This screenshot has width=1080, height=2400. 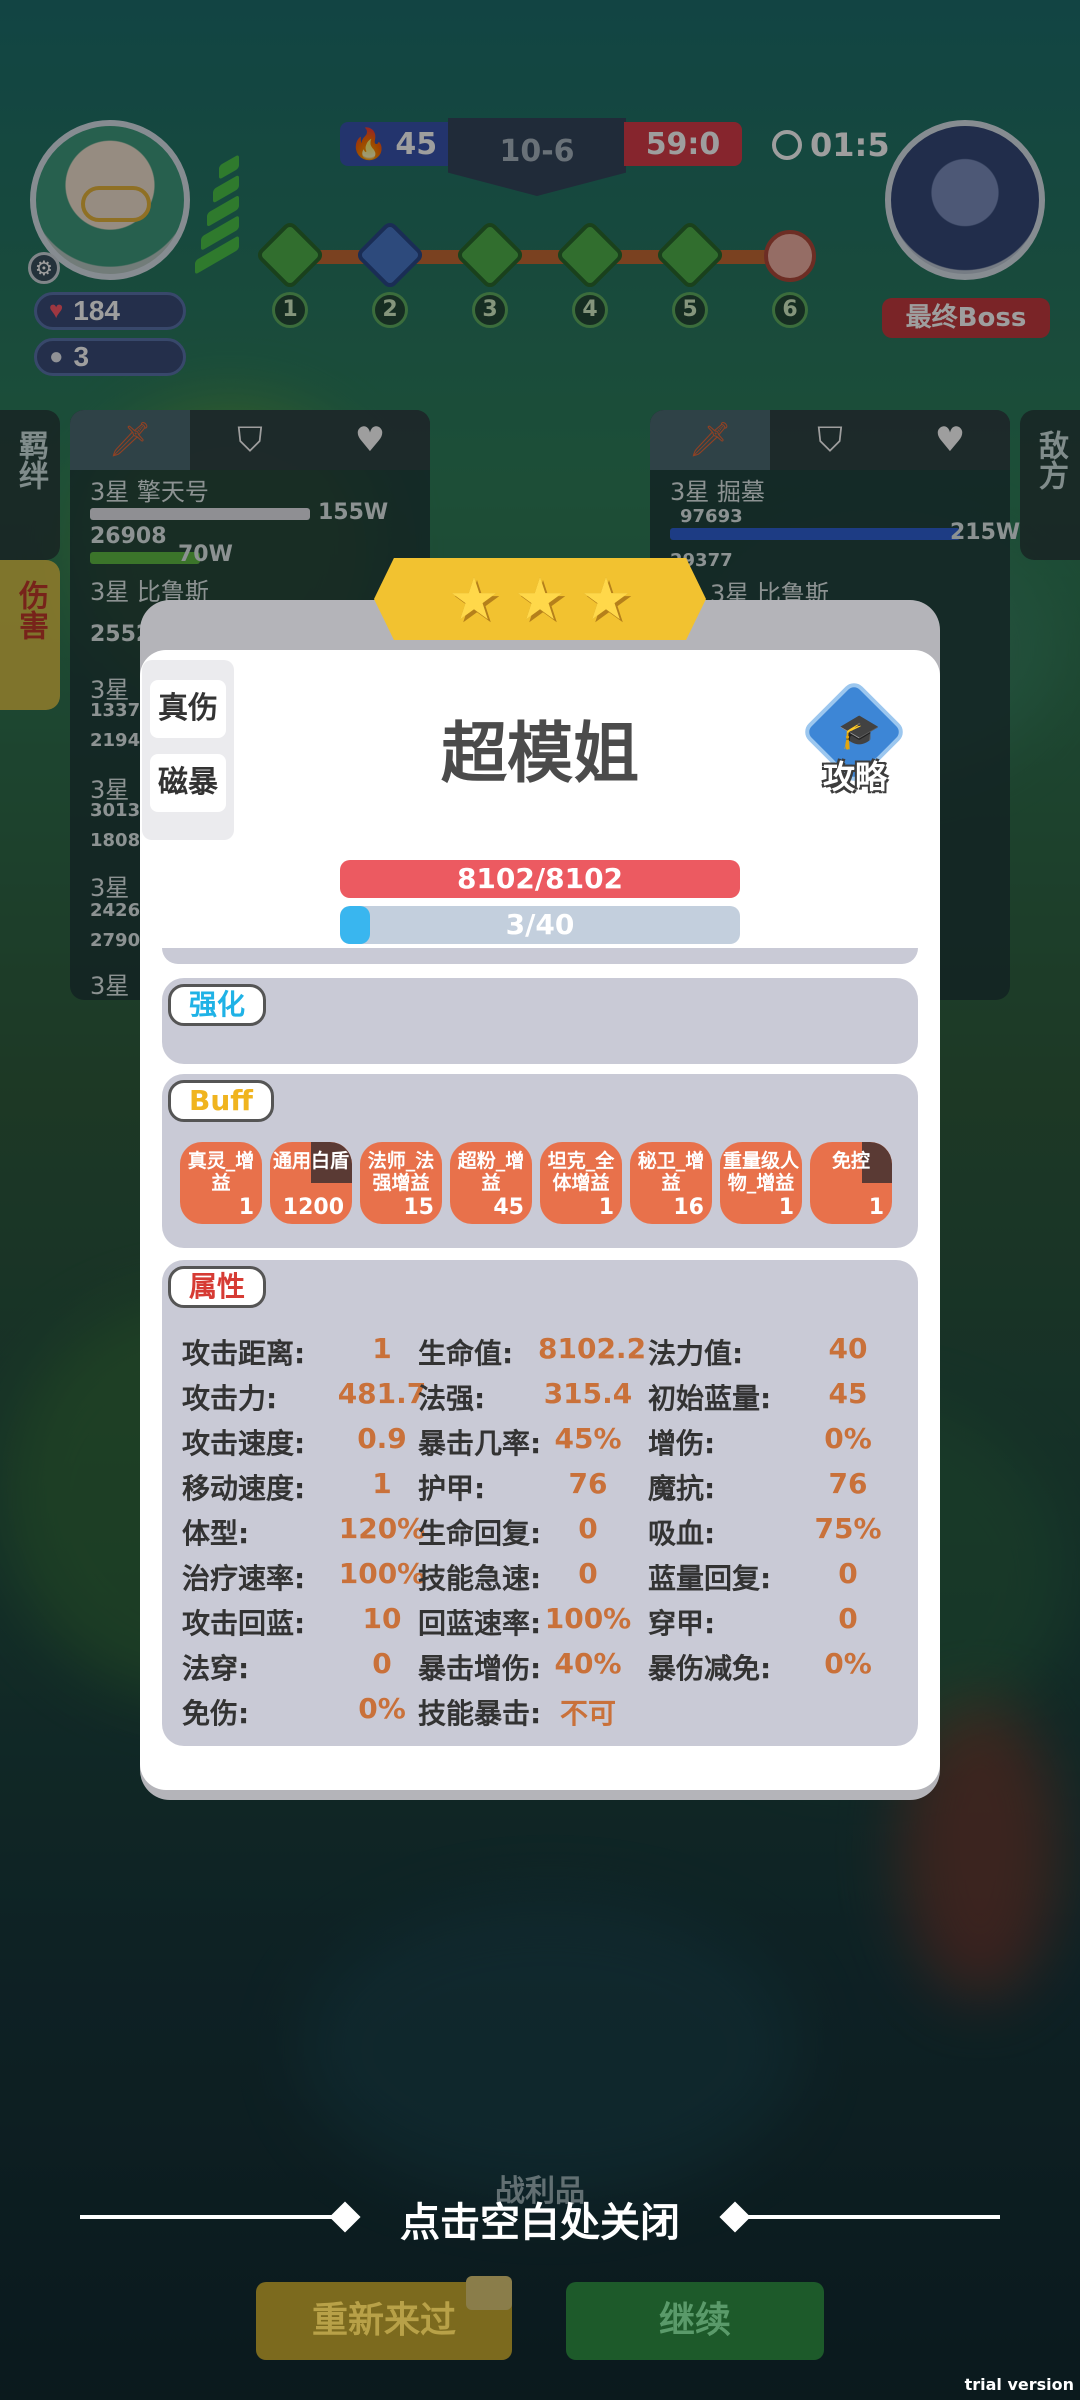 I want to click on buff-item: 法师_法强增益 15, so click(x=401, y=1183).